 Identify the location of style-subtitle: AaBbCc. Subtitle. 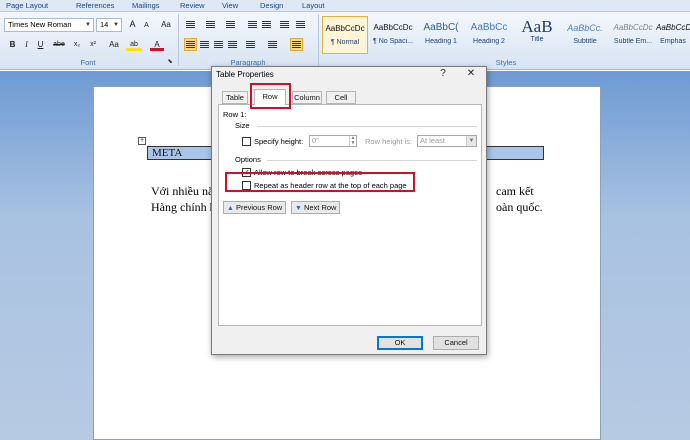
(585, 35).